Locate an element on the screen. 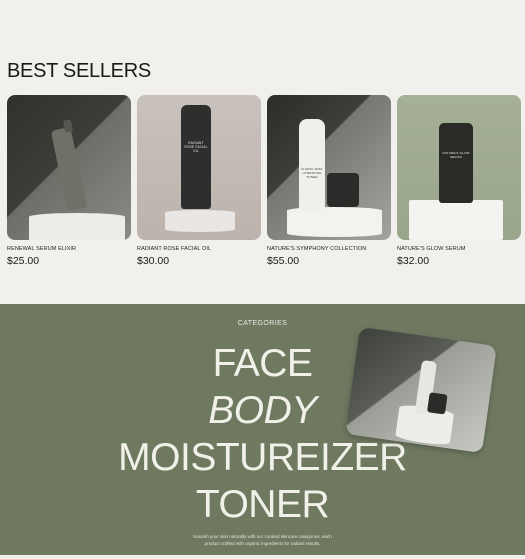 The image size is (525, 559). serum-bottle is located at coordinates (69, 169).